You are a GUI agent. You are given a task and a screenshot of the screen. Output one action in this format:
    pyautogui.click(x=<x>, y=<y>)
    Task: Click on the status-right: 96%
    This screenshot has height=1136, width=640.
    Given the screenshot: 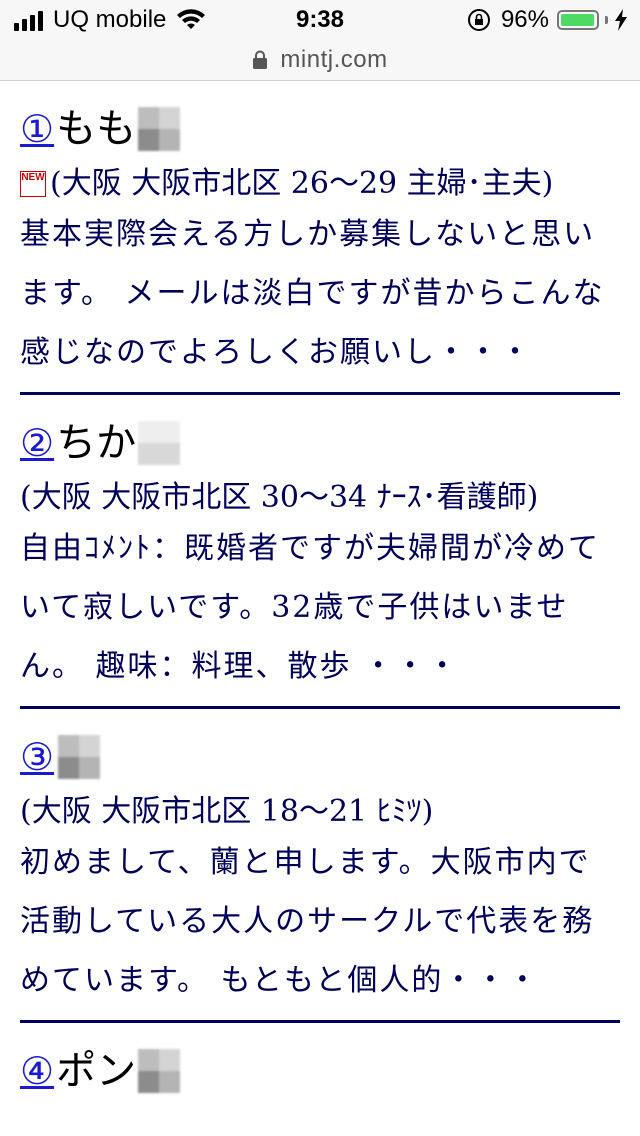 What is the action you would take?
    pyautogui.click(x=547, y=20)
    